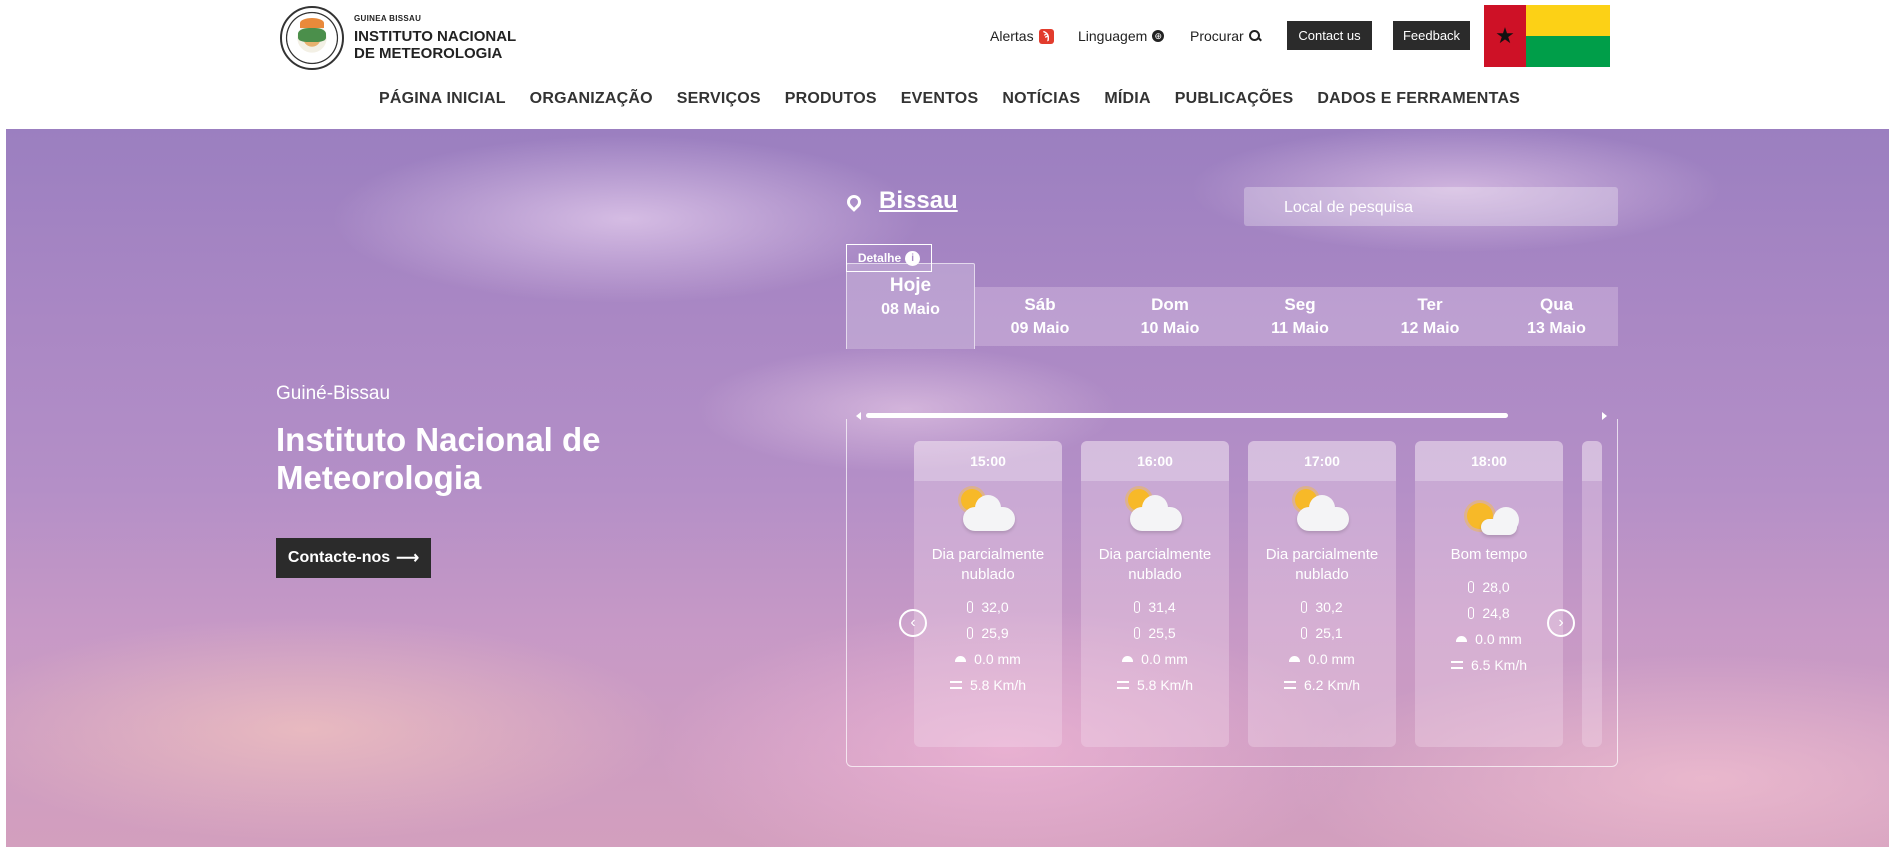  Describe the element at coordinates (940, 99) in the screenshot. I see `nav-item-events: EVENTOS` at that location.